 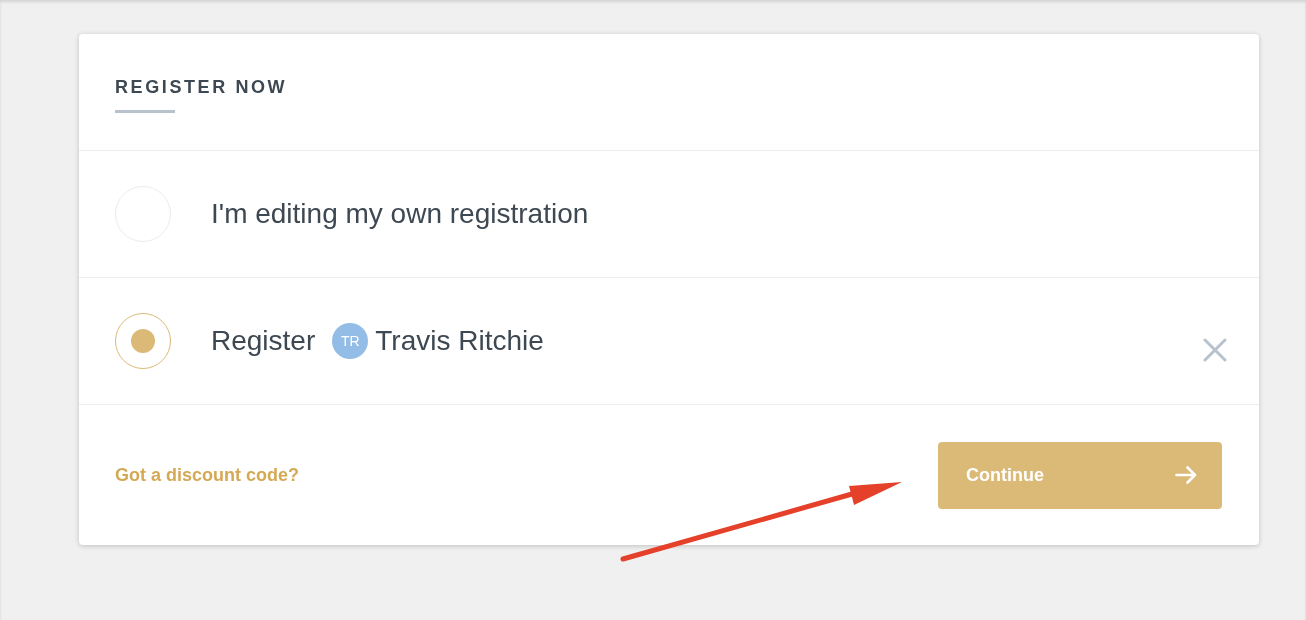 What do you see at coordinates (201, 87) in the screenshot?
I see `section-title: REGISTER NOW` at bounding box center [201, 87].